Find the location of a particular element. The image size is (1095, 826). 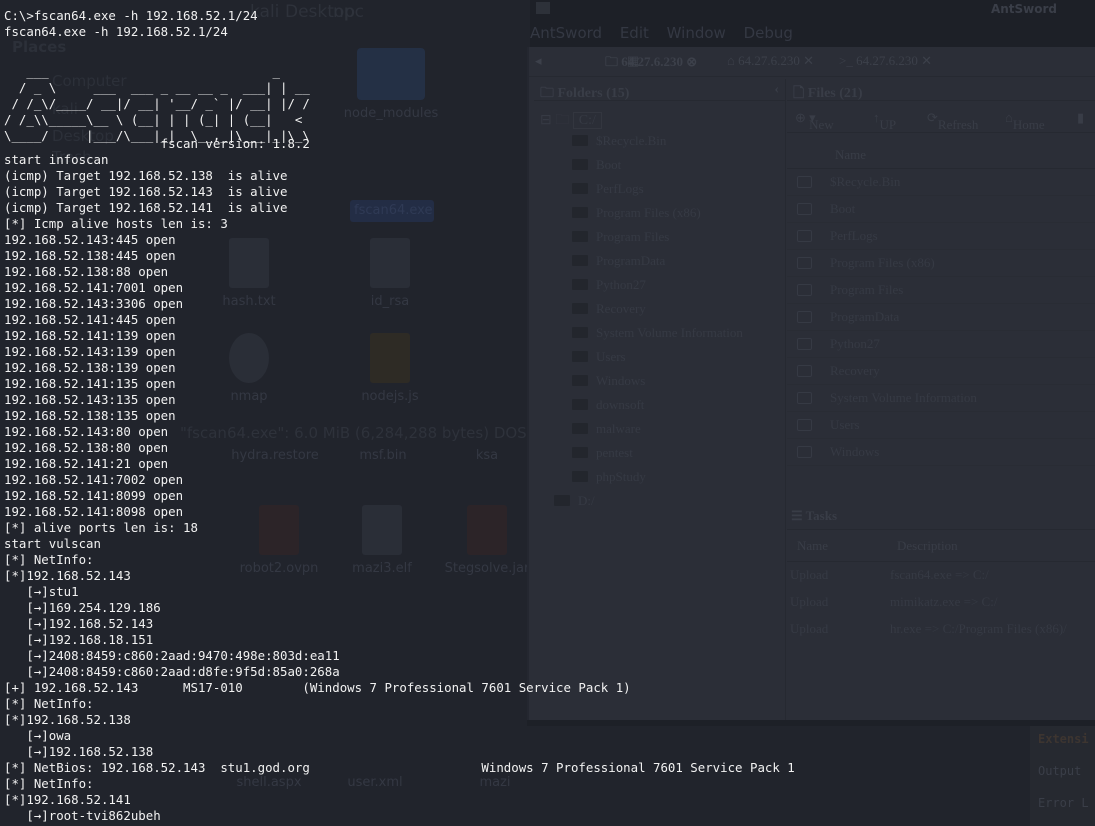

terminal-line: 192.168.52.143:139 open is located at coordinates (90, 351).